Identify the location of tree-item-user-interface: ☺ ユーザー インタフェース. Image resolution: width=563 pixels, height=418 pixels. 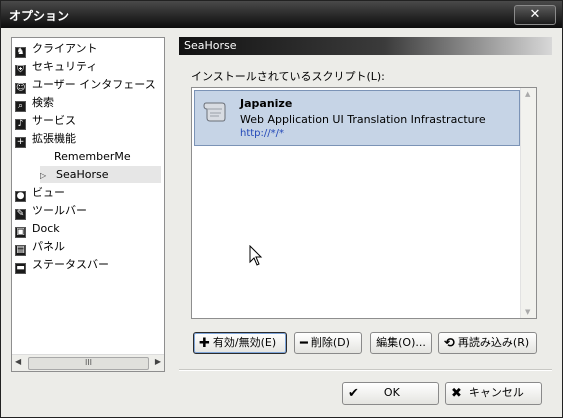
(88, 85).